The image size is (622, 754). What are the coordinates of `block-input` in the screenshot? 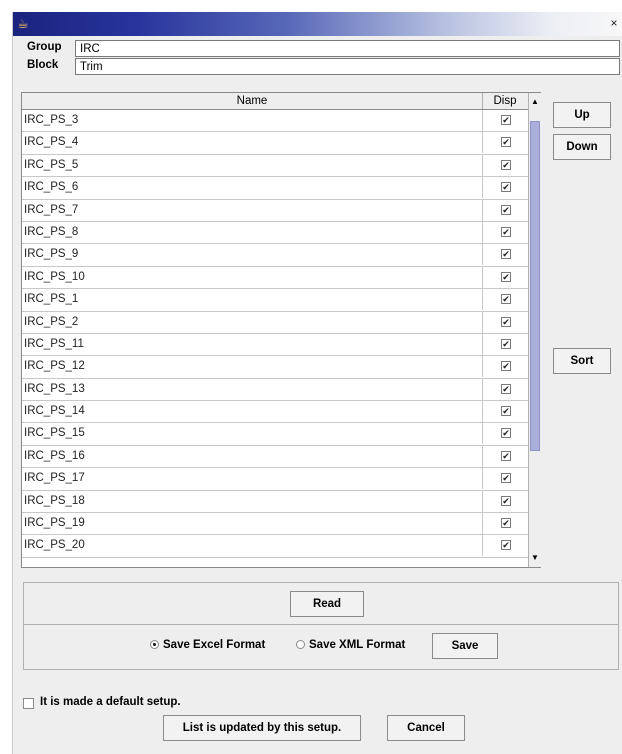 It's located at (347, 66).